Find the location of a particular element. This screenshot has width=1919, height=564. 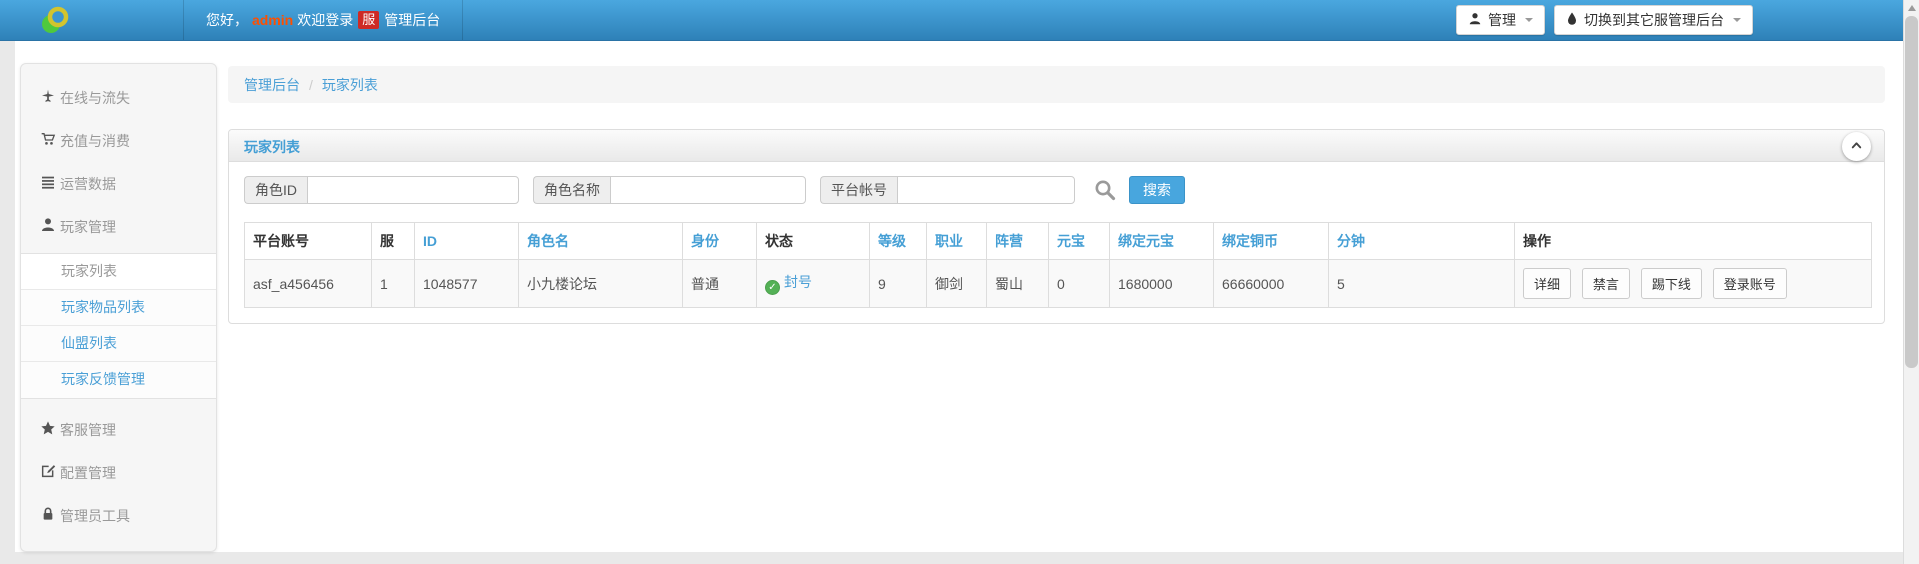

cell-platform-account: asf_a456456 is located at coordinates (308, 283).